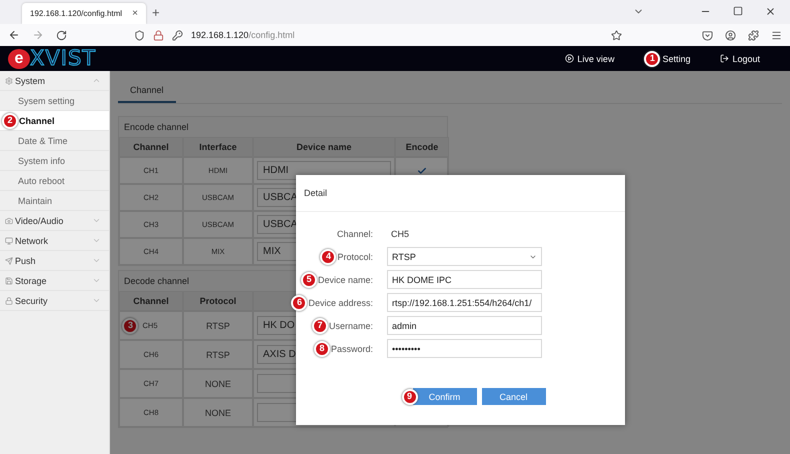 This screenshot has width=790, height=454. Describe the element at coordinates (725, 58) in the screenshot. I see `logout-icon` at that location.